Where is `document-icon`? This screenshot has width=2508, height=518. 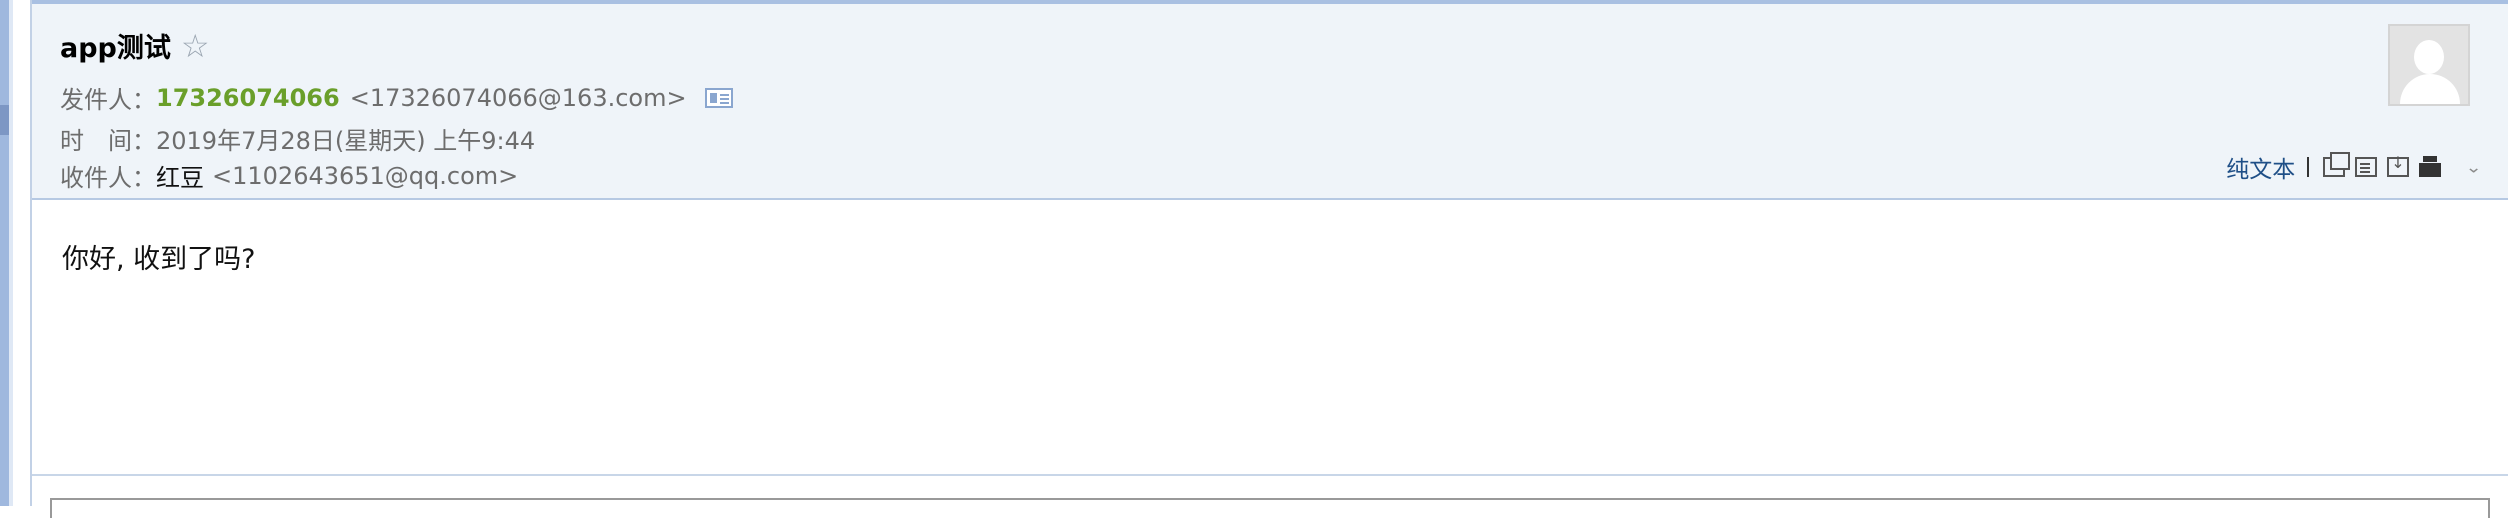
document-icon is located at coordinates (2366, 167).